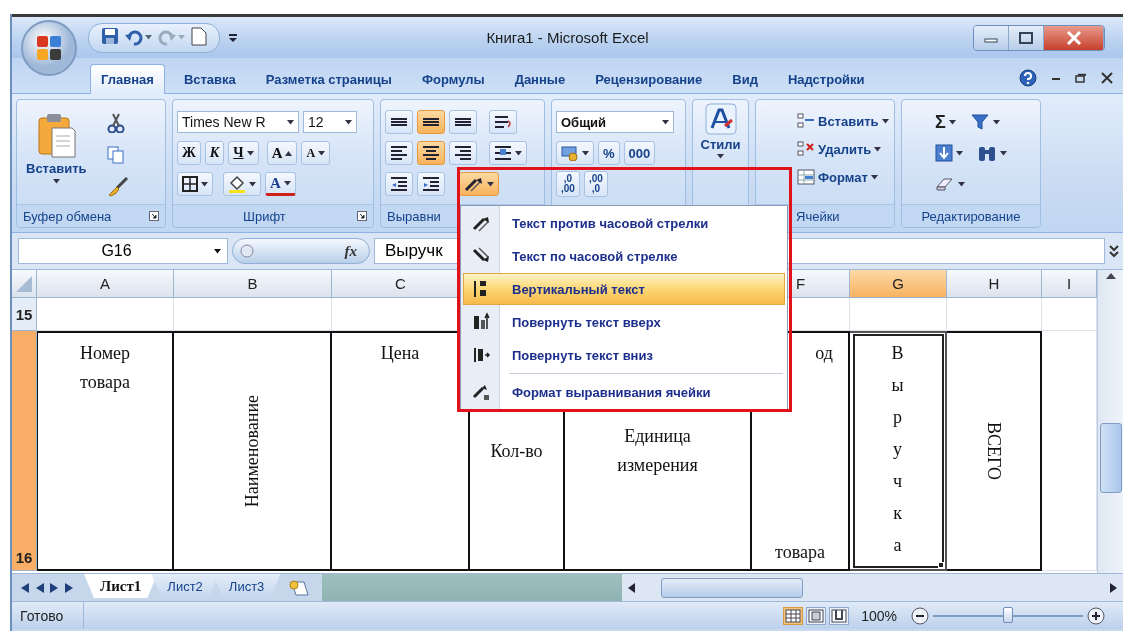 Image resolution: width=1123 pixels, height=631 pixels. I want to click on status-text: Готово, so click(48, 615).